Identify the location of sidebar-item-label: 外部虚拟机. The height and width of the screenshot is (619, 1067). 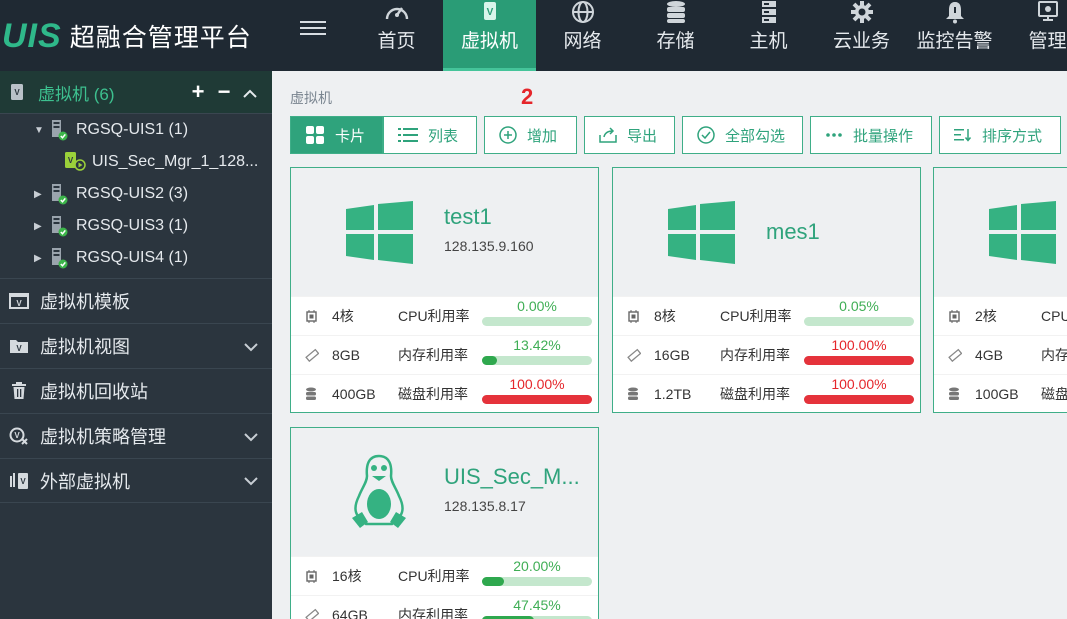
(85, 481).